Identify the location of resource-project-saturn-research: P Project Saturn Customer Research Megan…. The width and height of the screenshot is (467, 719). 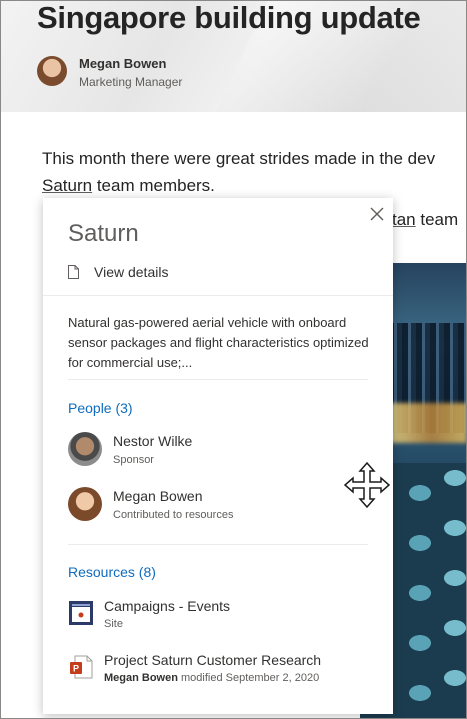
(218, 669).